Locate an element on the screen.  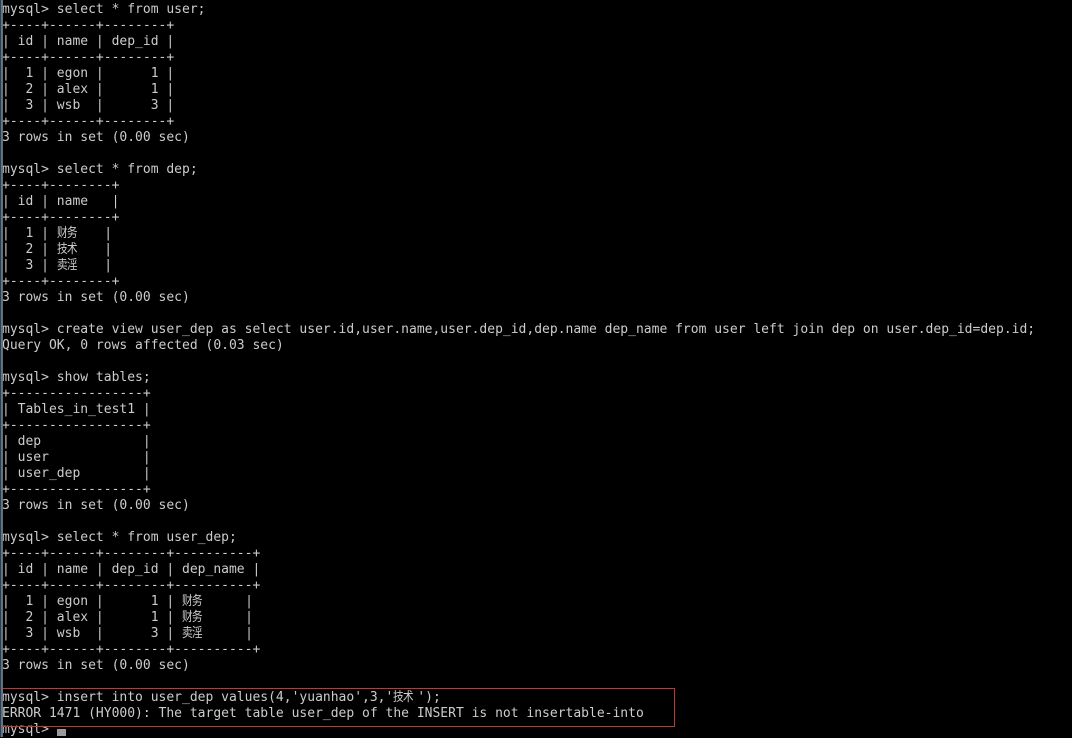
terminal-line: | 1 | egon | 1 | is located at coordinates (88, 73).